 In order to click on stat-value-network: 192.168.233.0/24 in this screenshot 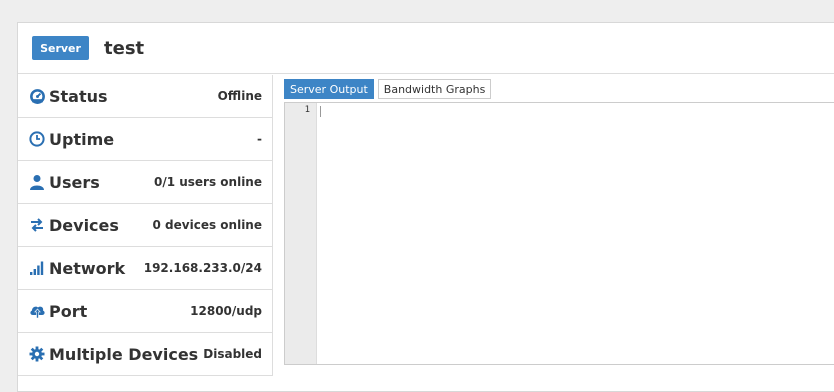, I will do `click(202, 268)`.